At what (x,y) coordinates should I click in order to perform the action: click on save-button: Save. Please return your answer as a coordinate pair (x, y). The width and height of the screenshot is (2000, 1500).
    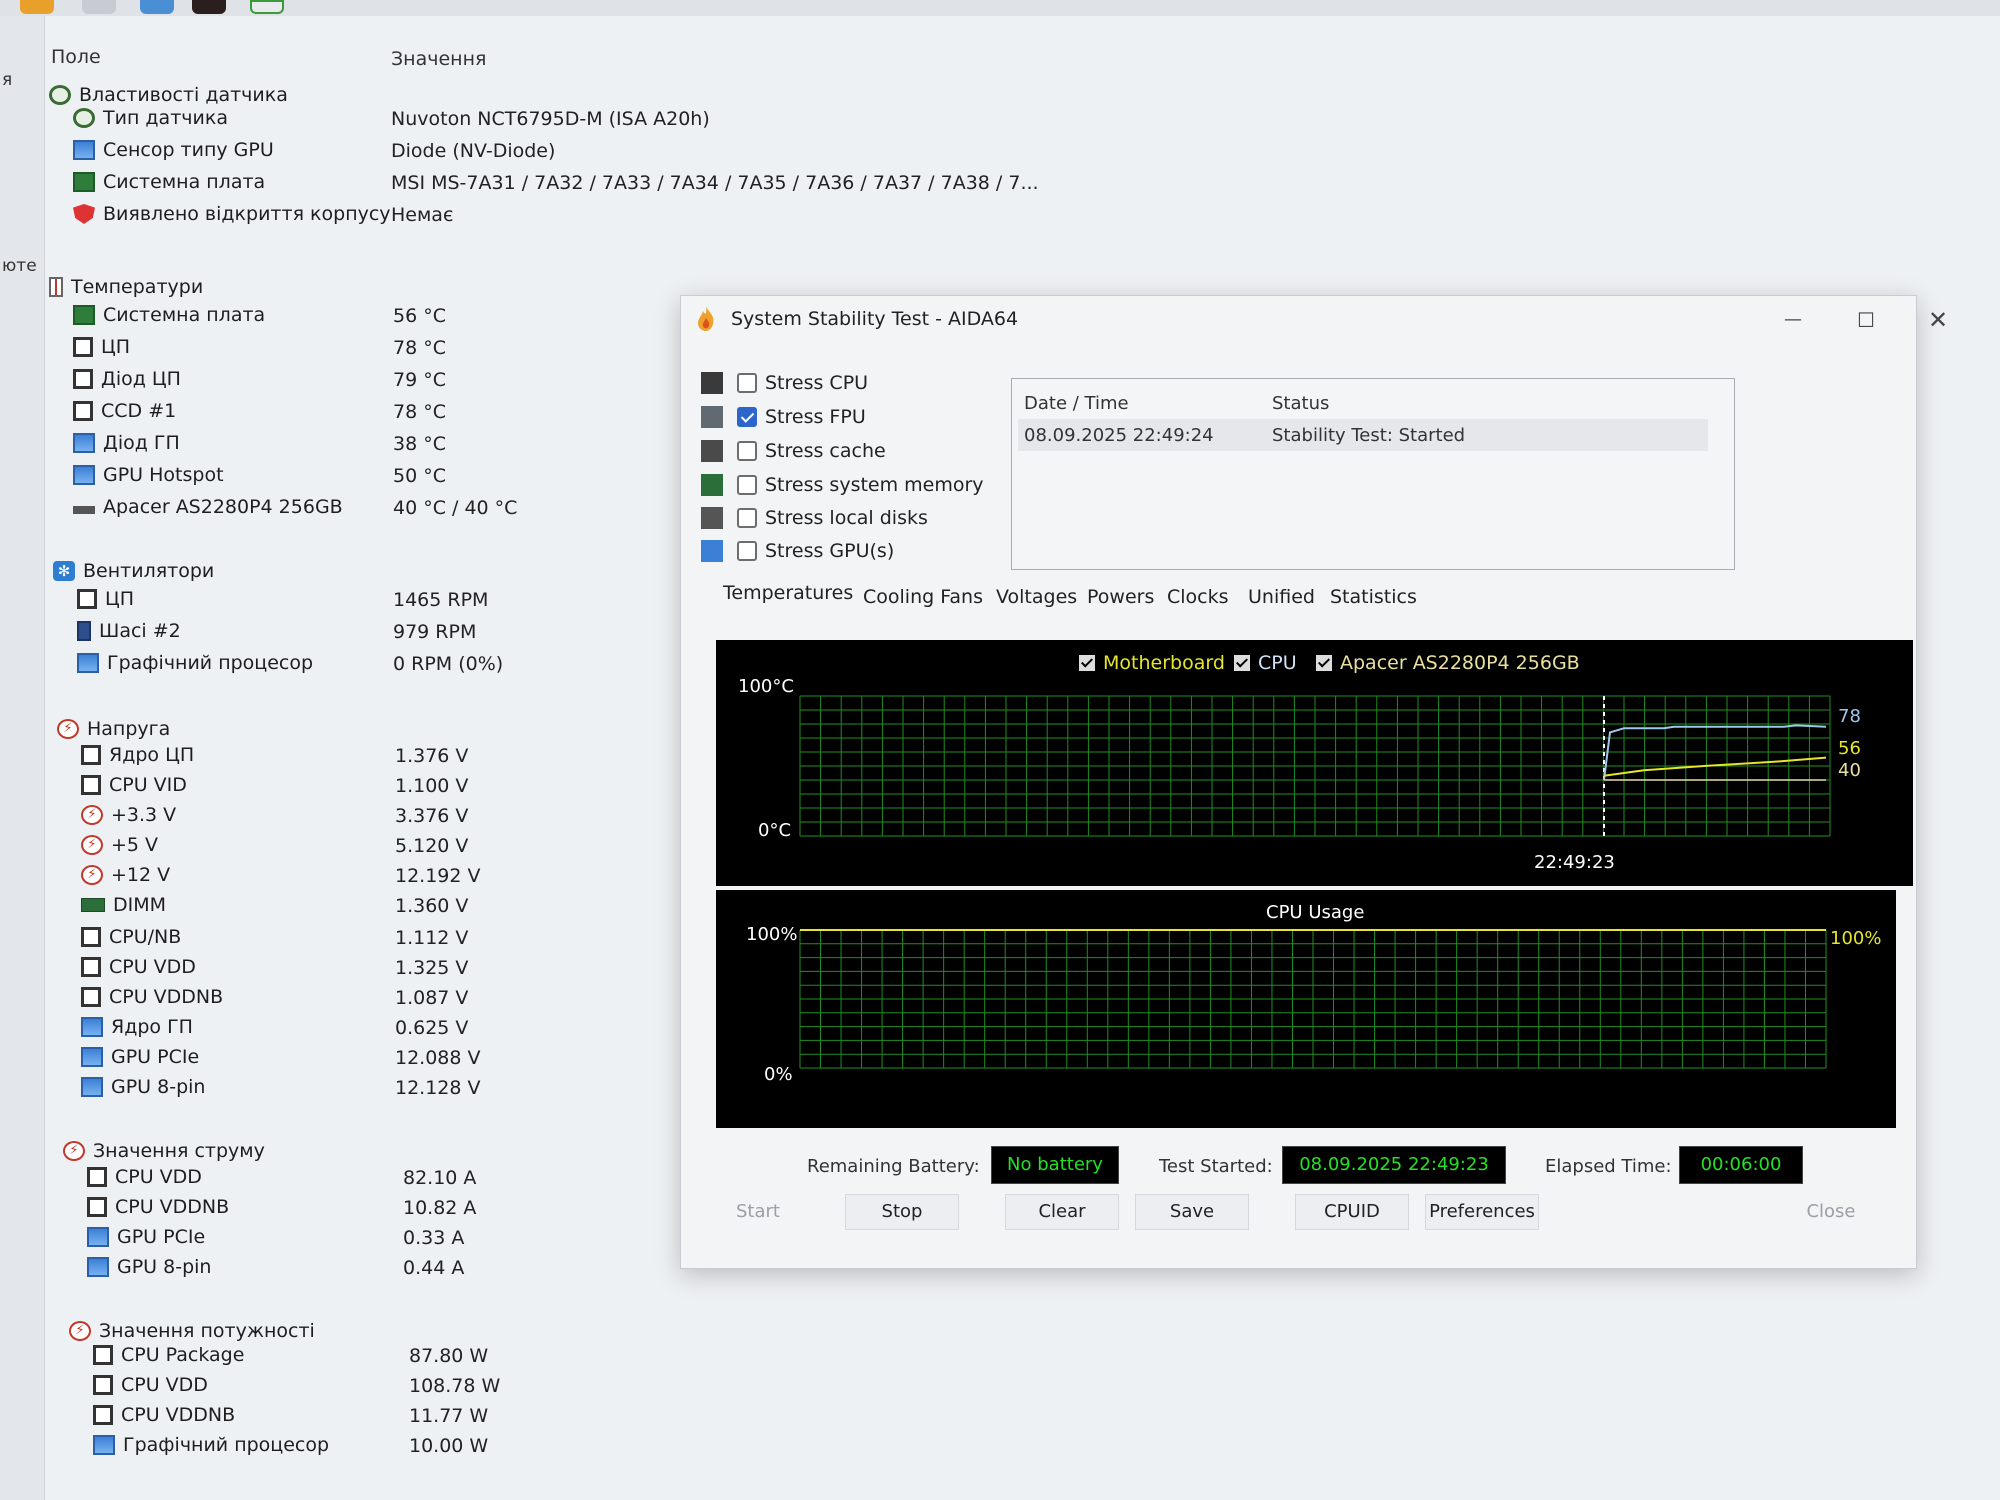
    Looking at the image, I should click on (1192, 1212).